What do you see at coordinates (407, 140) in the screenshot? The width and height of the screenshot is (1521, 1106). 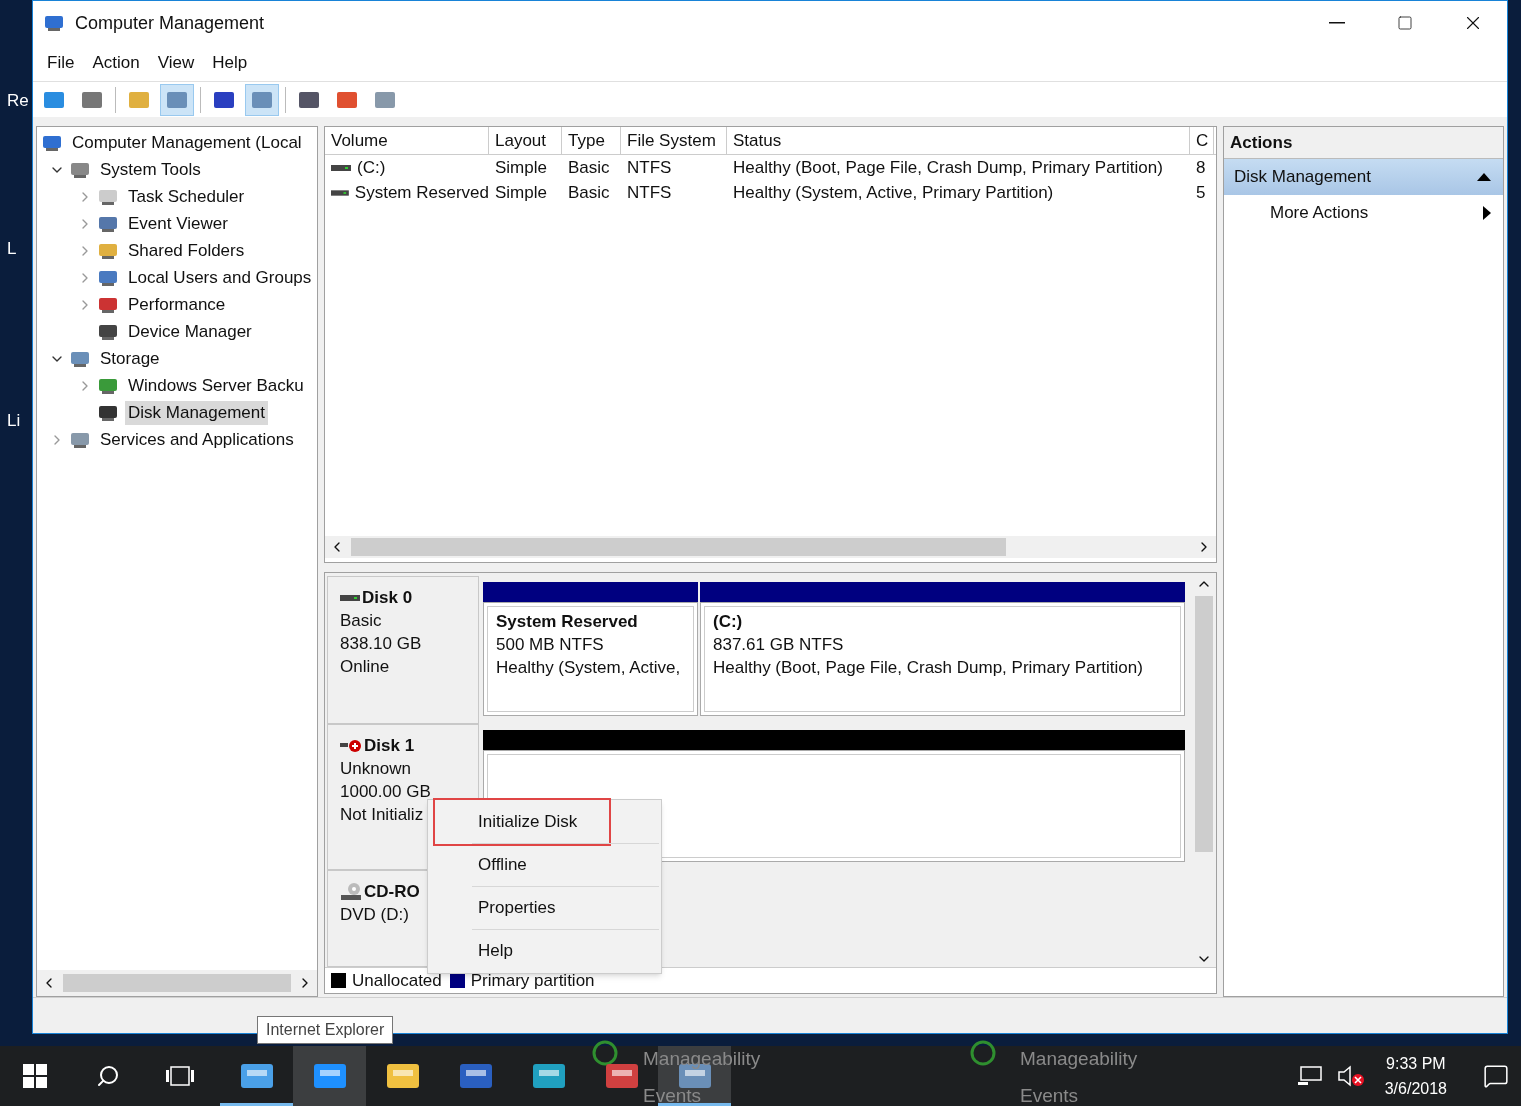 I see `column-header: Volume` at bounding box center [407, 140].